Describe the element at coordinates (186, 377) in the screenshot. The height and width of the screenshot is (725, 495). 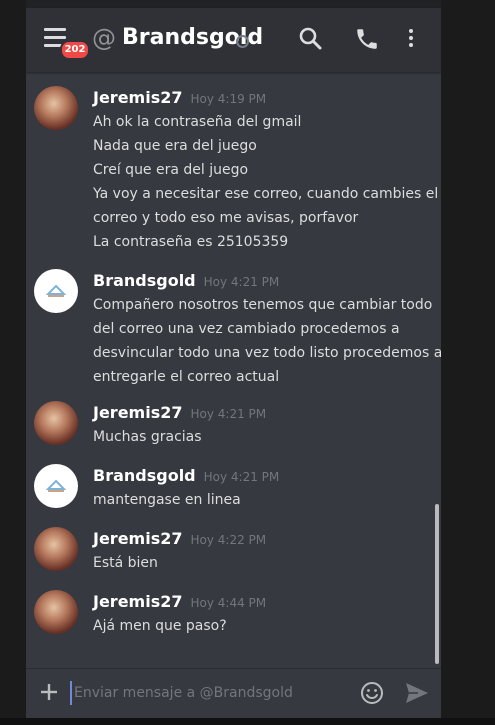
I see `message-text: entregarle el correo actual` at that location.